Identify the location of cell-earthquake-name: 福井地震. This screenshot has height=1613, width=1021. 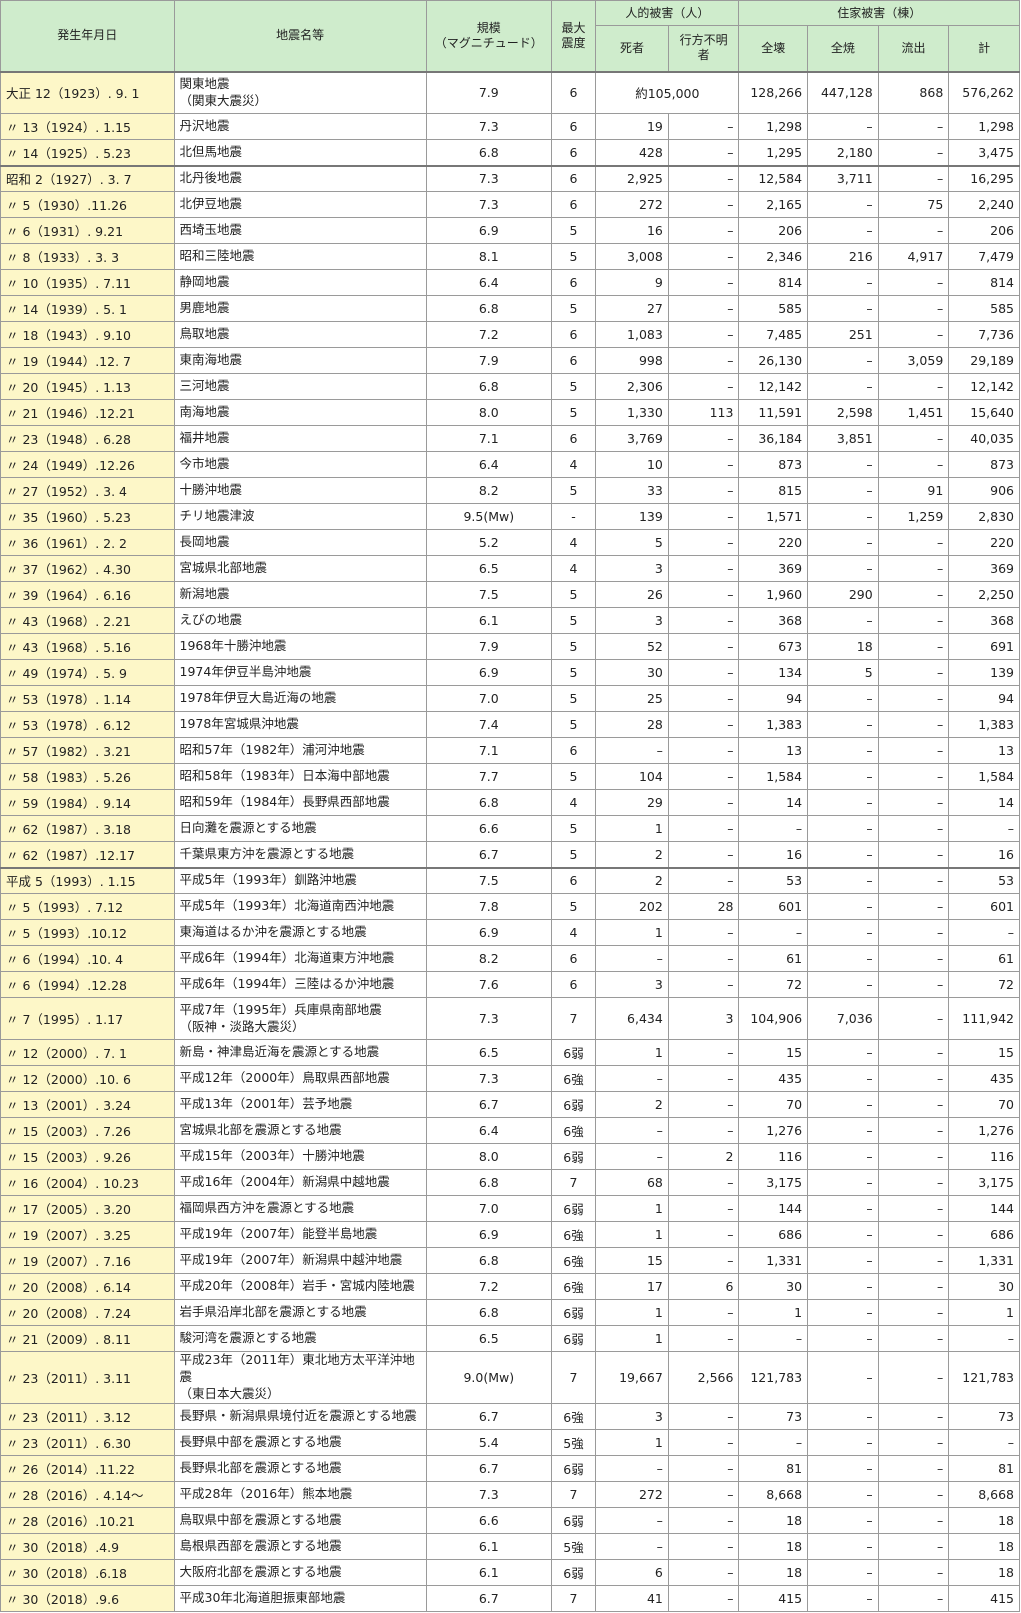
(300, 438).